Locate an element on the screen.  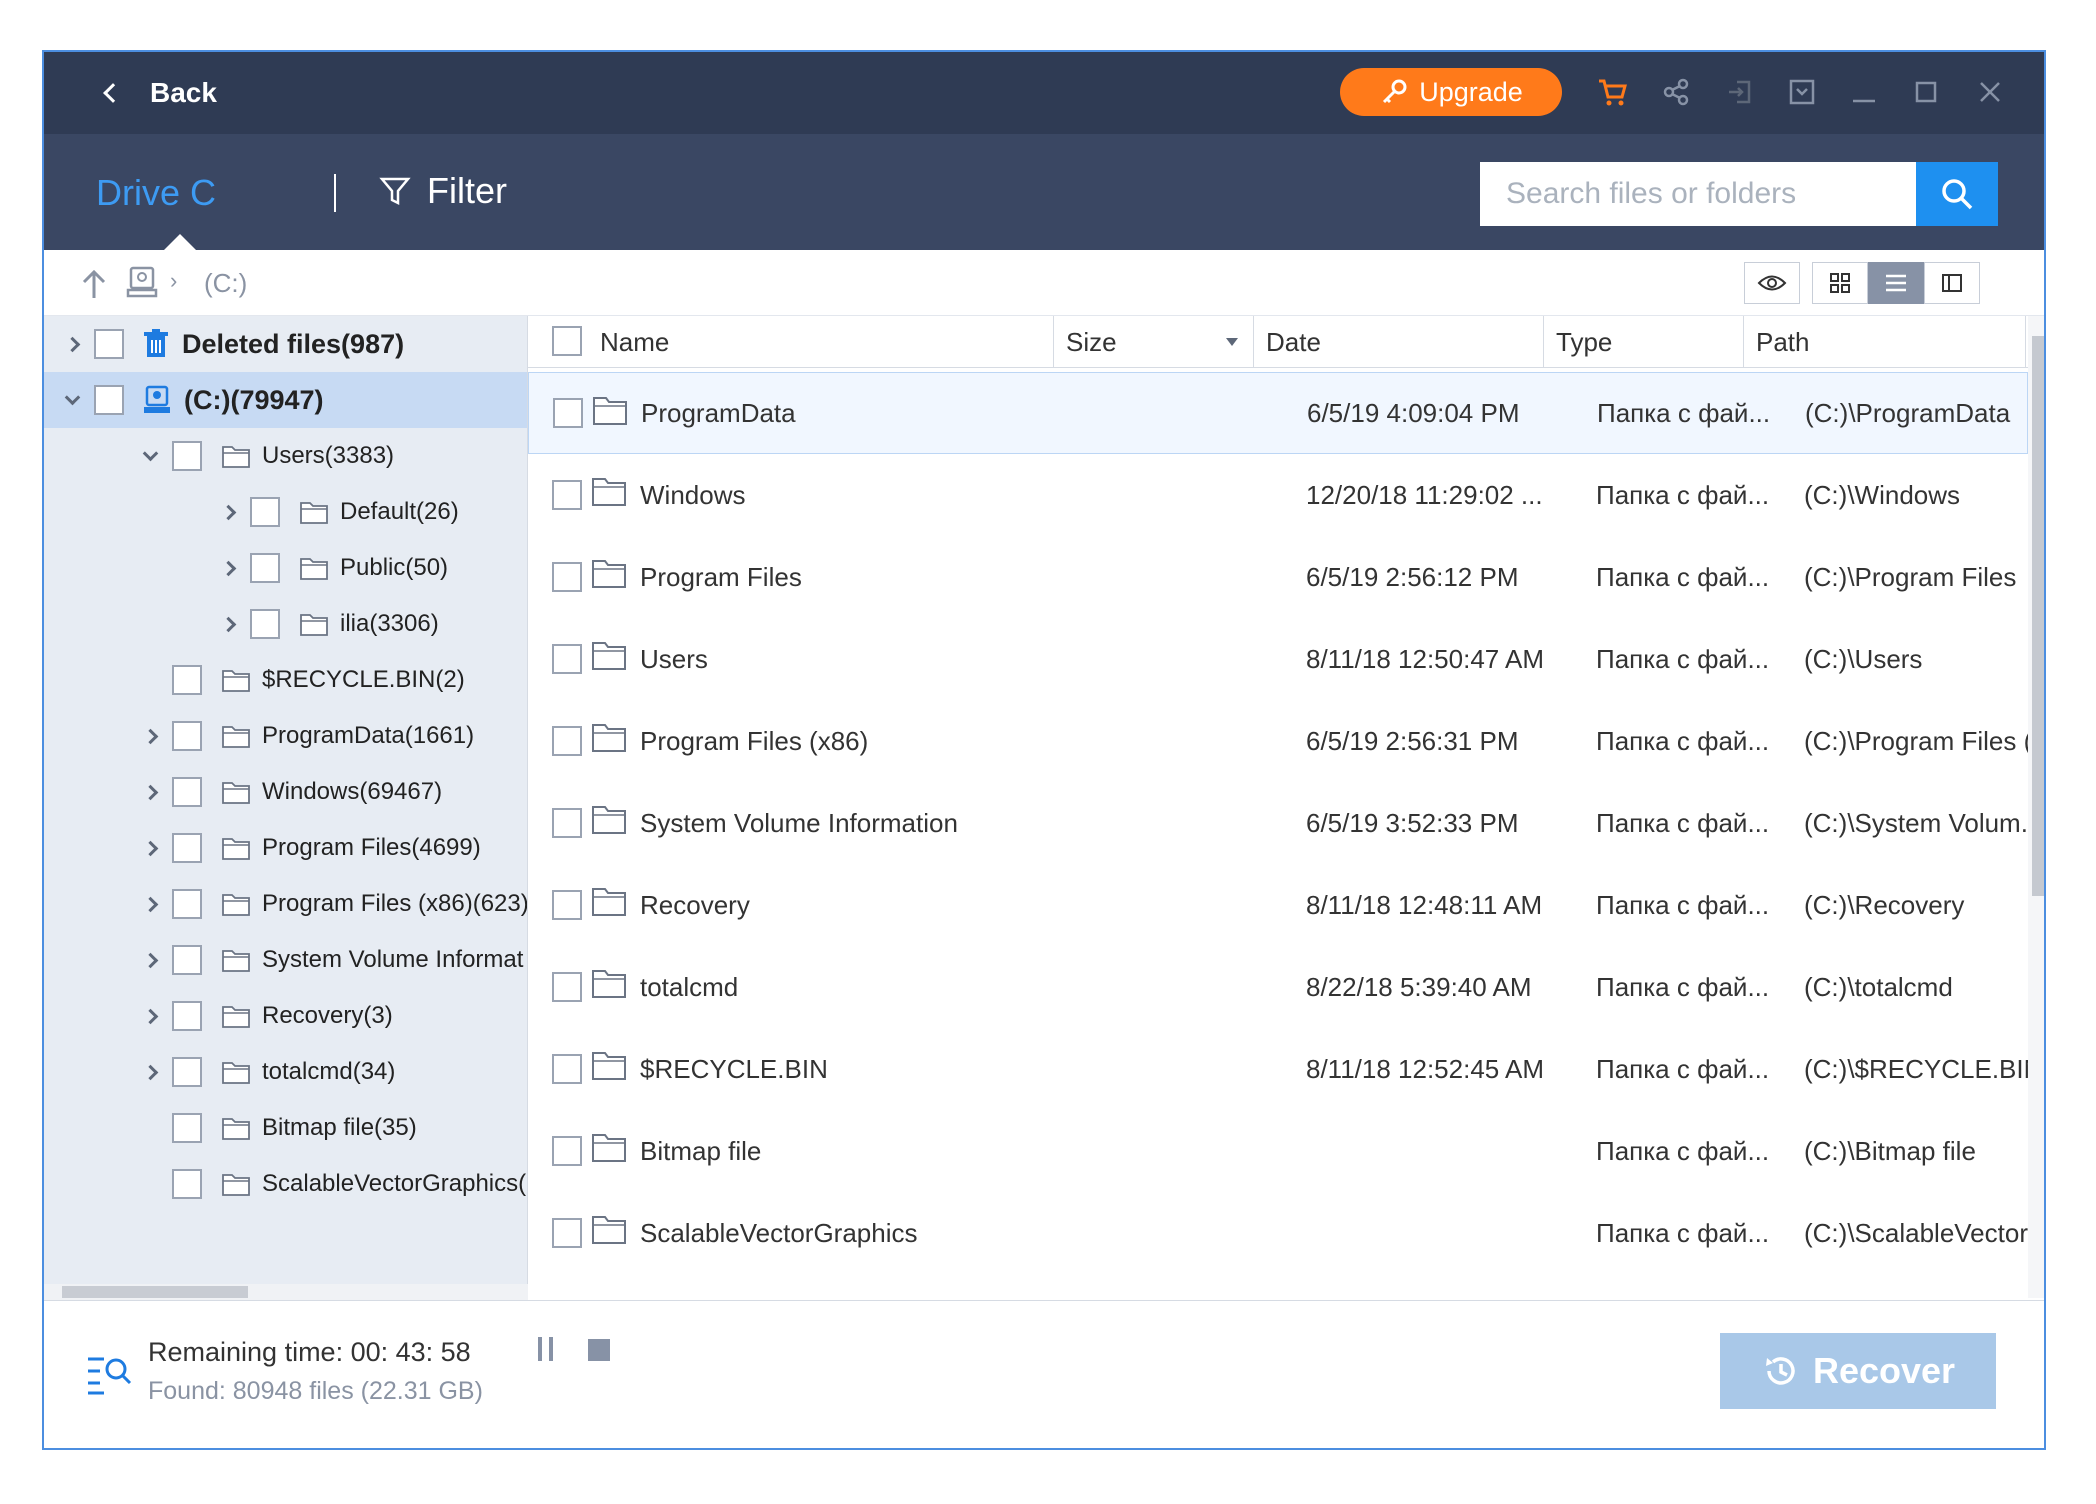
sidebar-horizontal-scrollbar is located at coordinates (286, 1292).